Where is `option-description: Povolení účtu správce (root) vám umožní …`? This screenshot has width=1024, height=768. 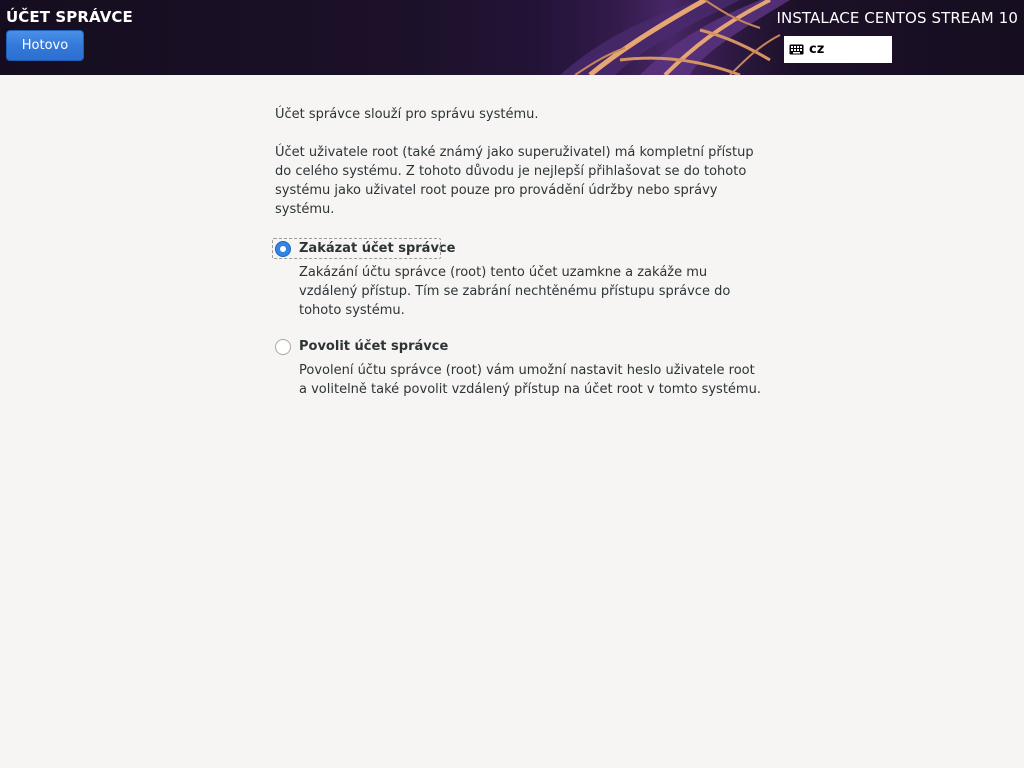
option-description: Povolení účtu správce (root) vám umožní … is located at coordinates (530, 380).